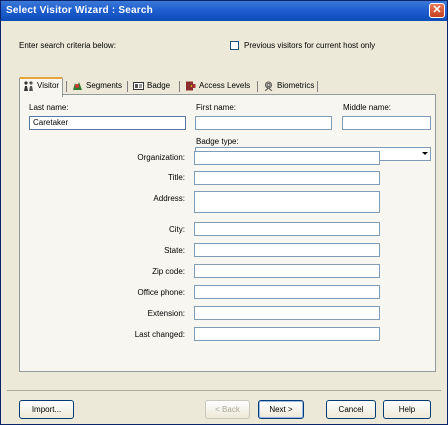  I want to click on office-phone-input, so click(287, 292).